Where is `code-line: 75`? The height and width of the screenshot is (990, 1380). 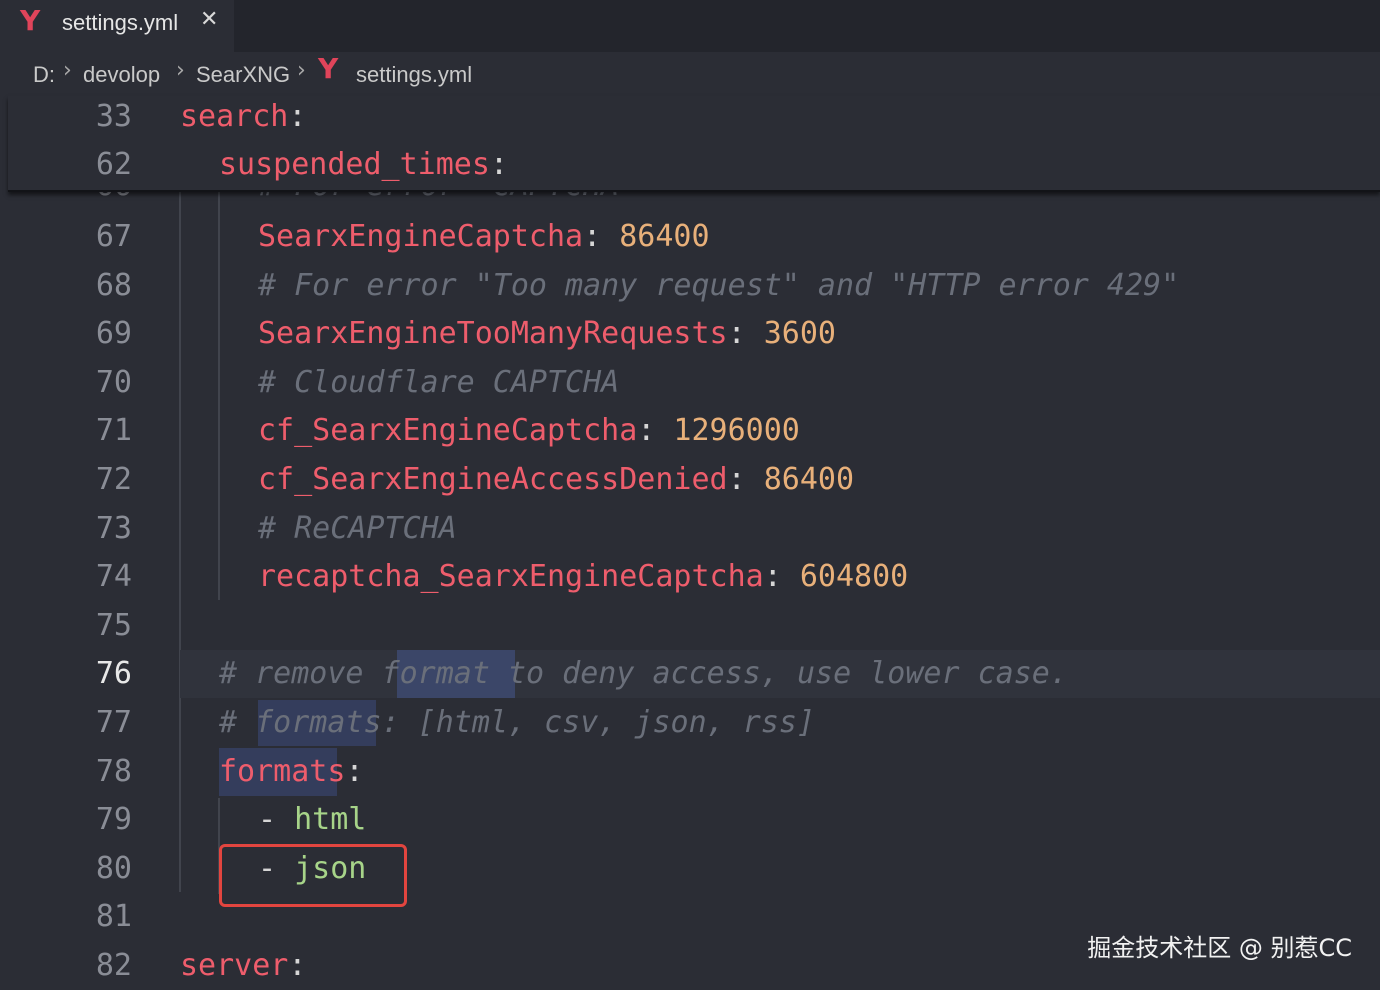
code-line: 75 is located at coordinates (690, 626).